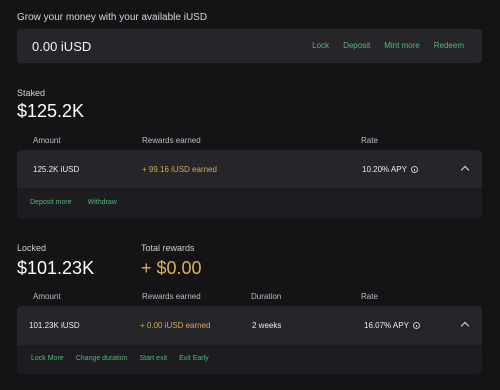 The width and height of the screenshot is (500, 390). What do you see at coordinates (171, 268) in the screenshot?
I see `total-rewards-value: + $0.00` at bounding box center [171, 268].